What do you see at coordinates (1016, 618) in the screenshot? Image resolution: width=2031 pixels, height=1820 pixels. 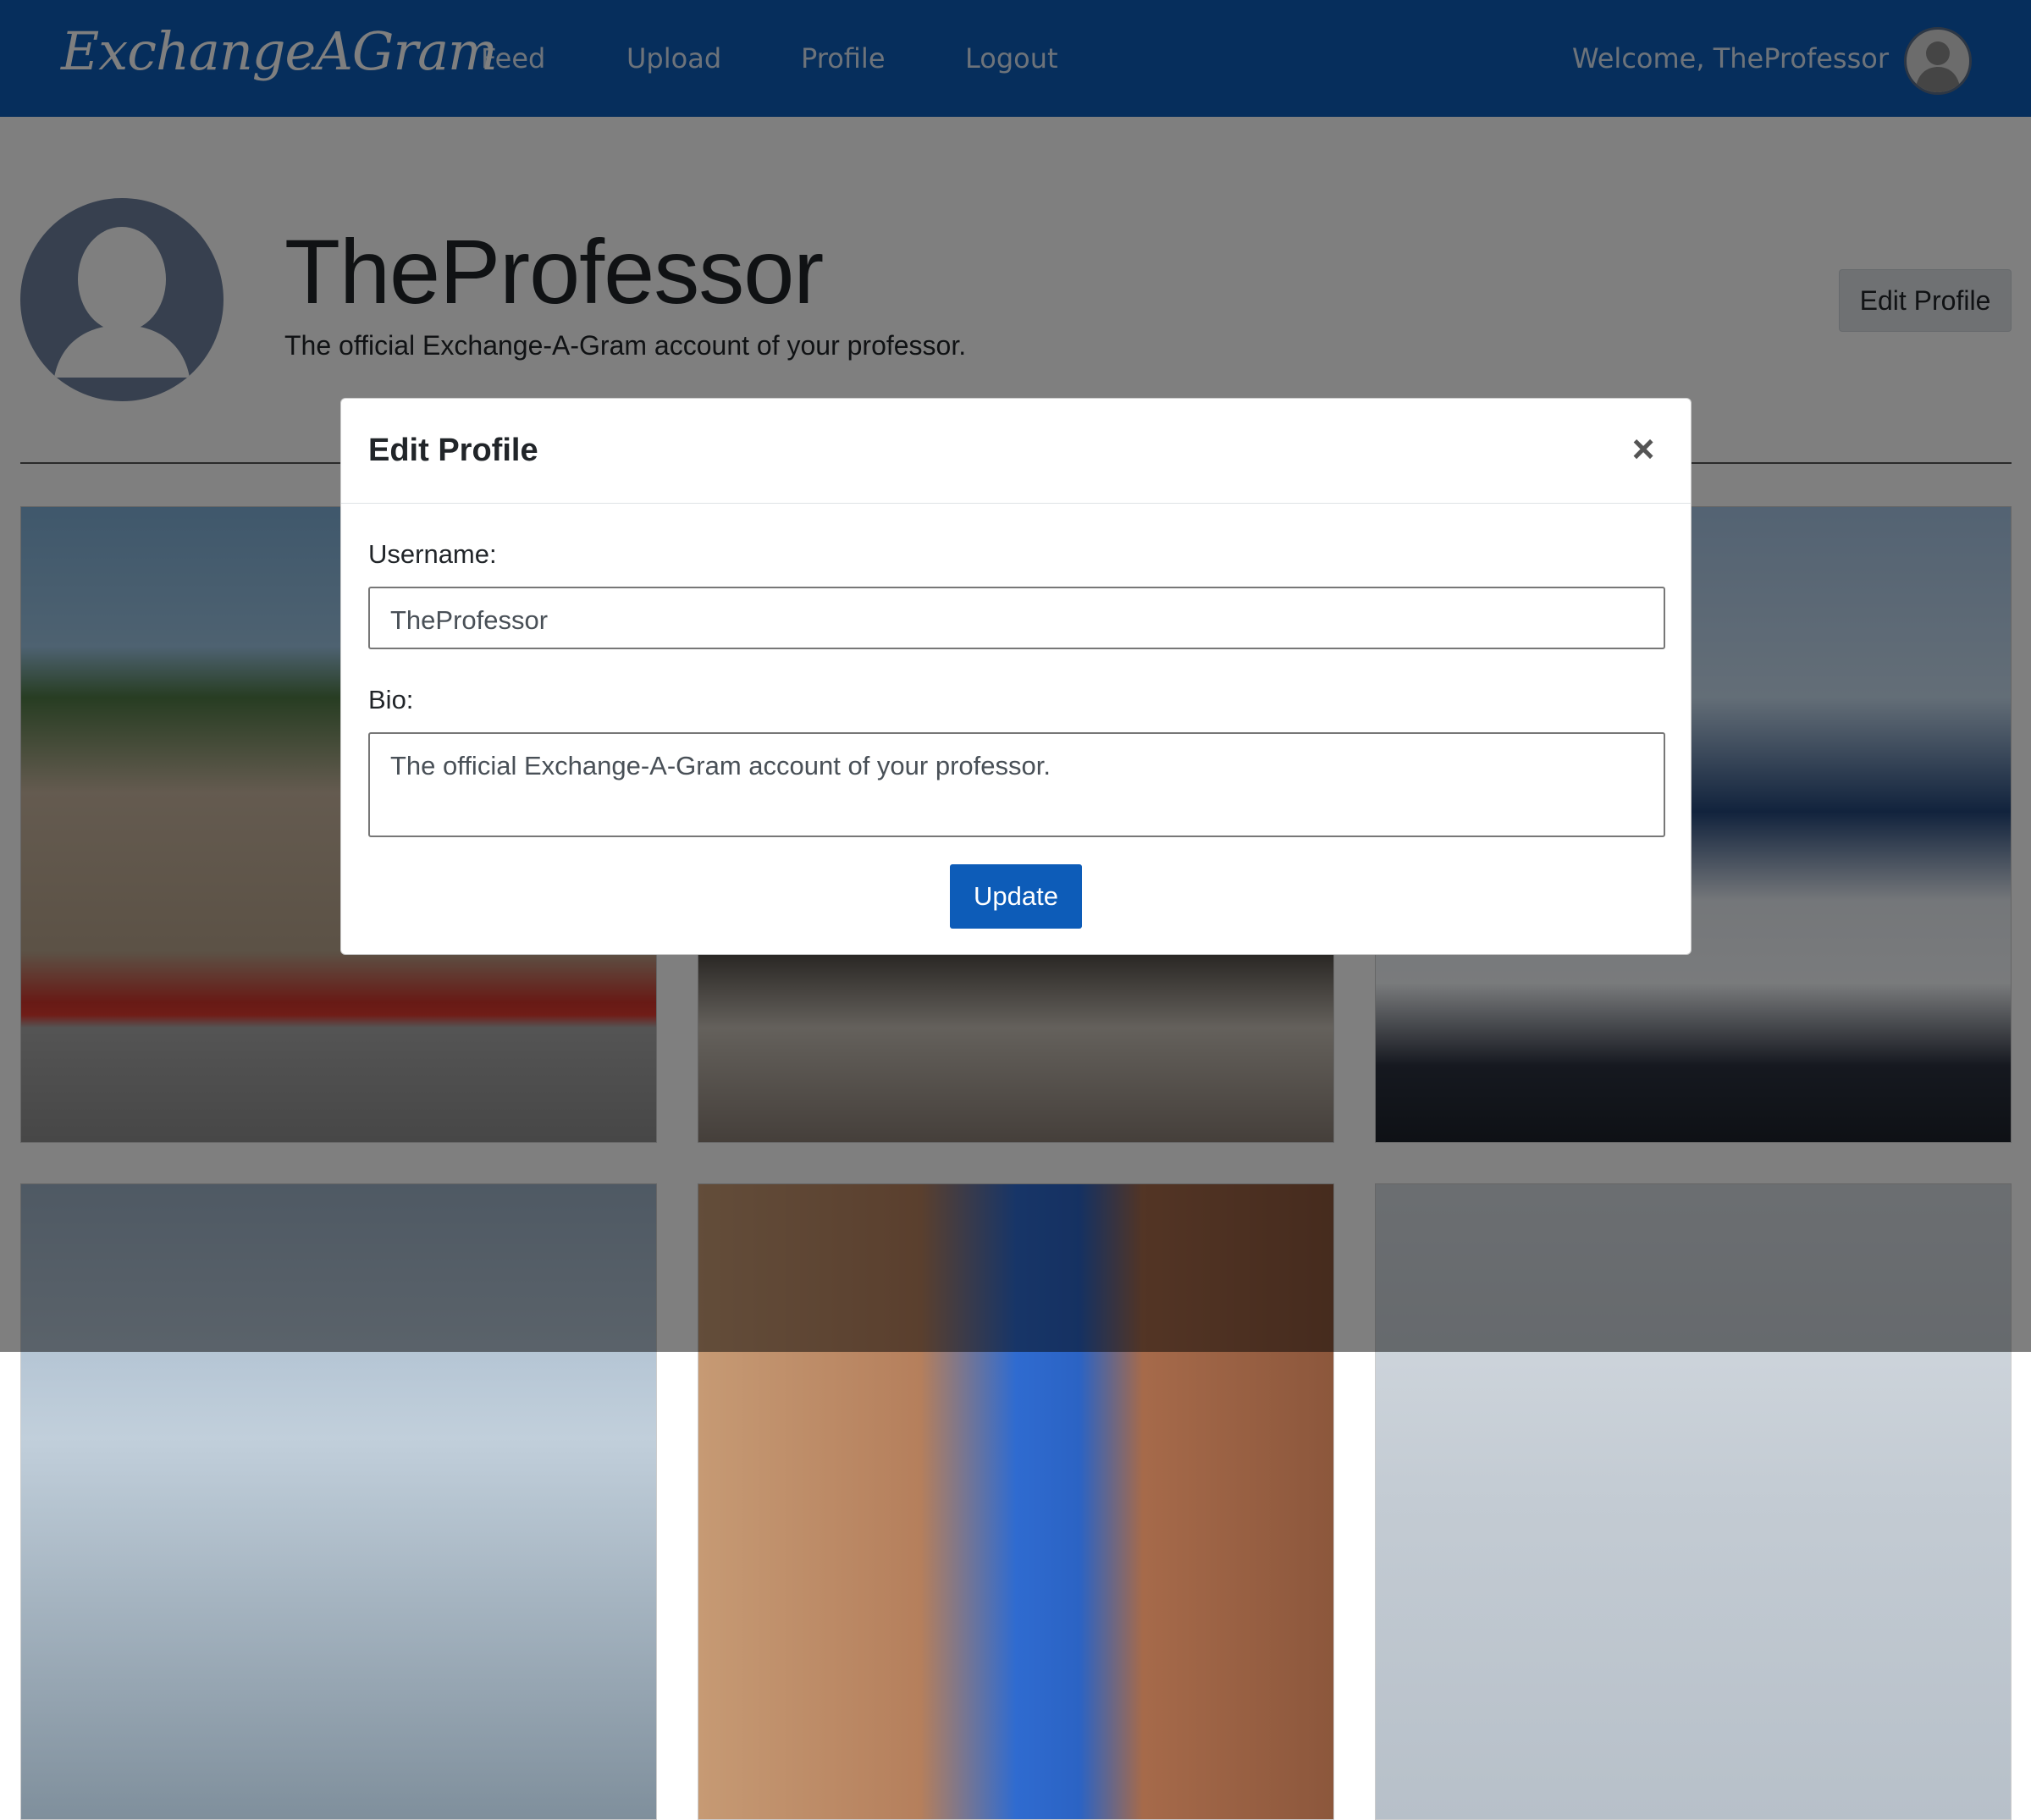 I see `username-input: TheProfessor` at bounding box center [1016, 618].